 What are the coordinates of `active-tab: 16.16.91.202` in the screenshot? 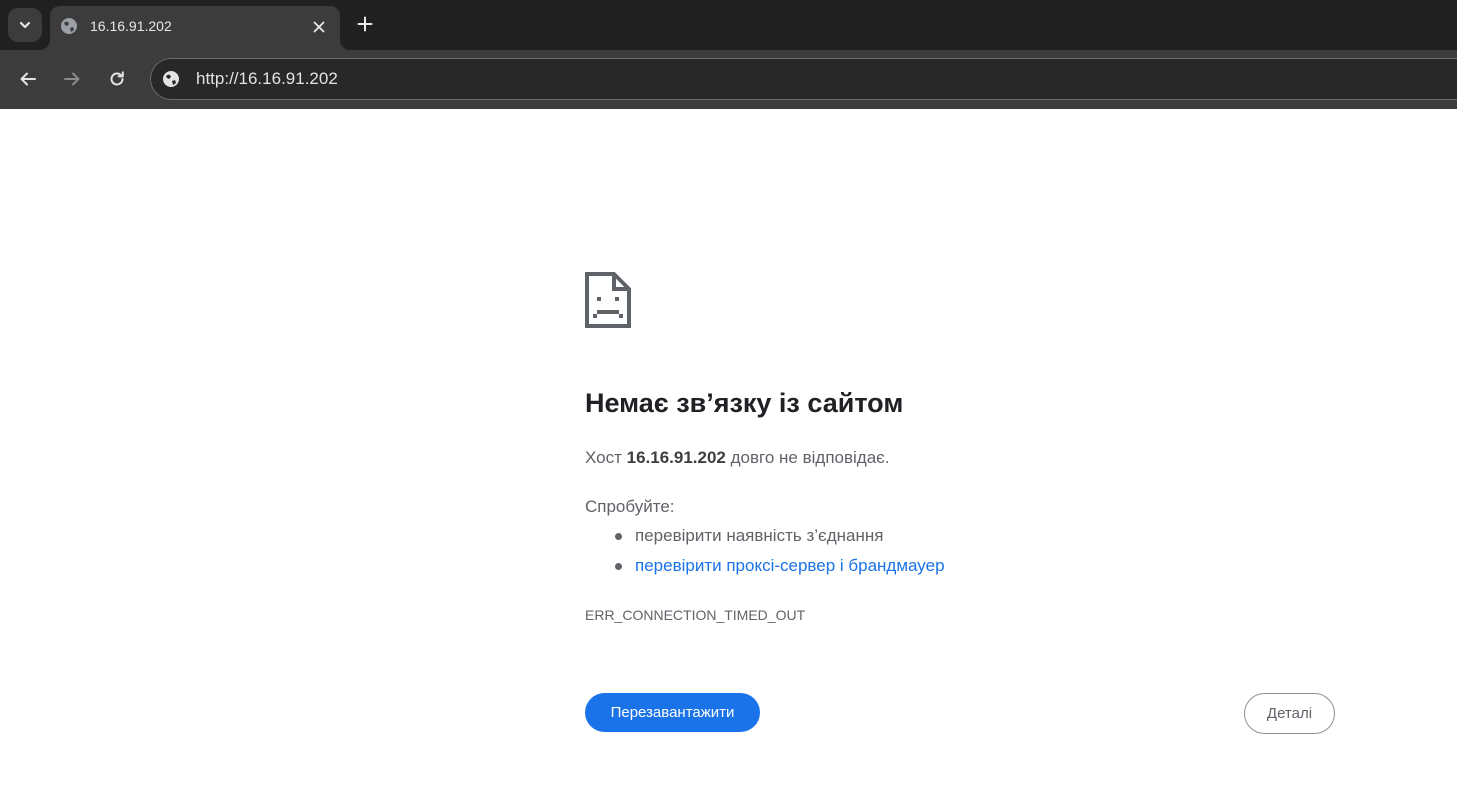 It's located at (195, 28).